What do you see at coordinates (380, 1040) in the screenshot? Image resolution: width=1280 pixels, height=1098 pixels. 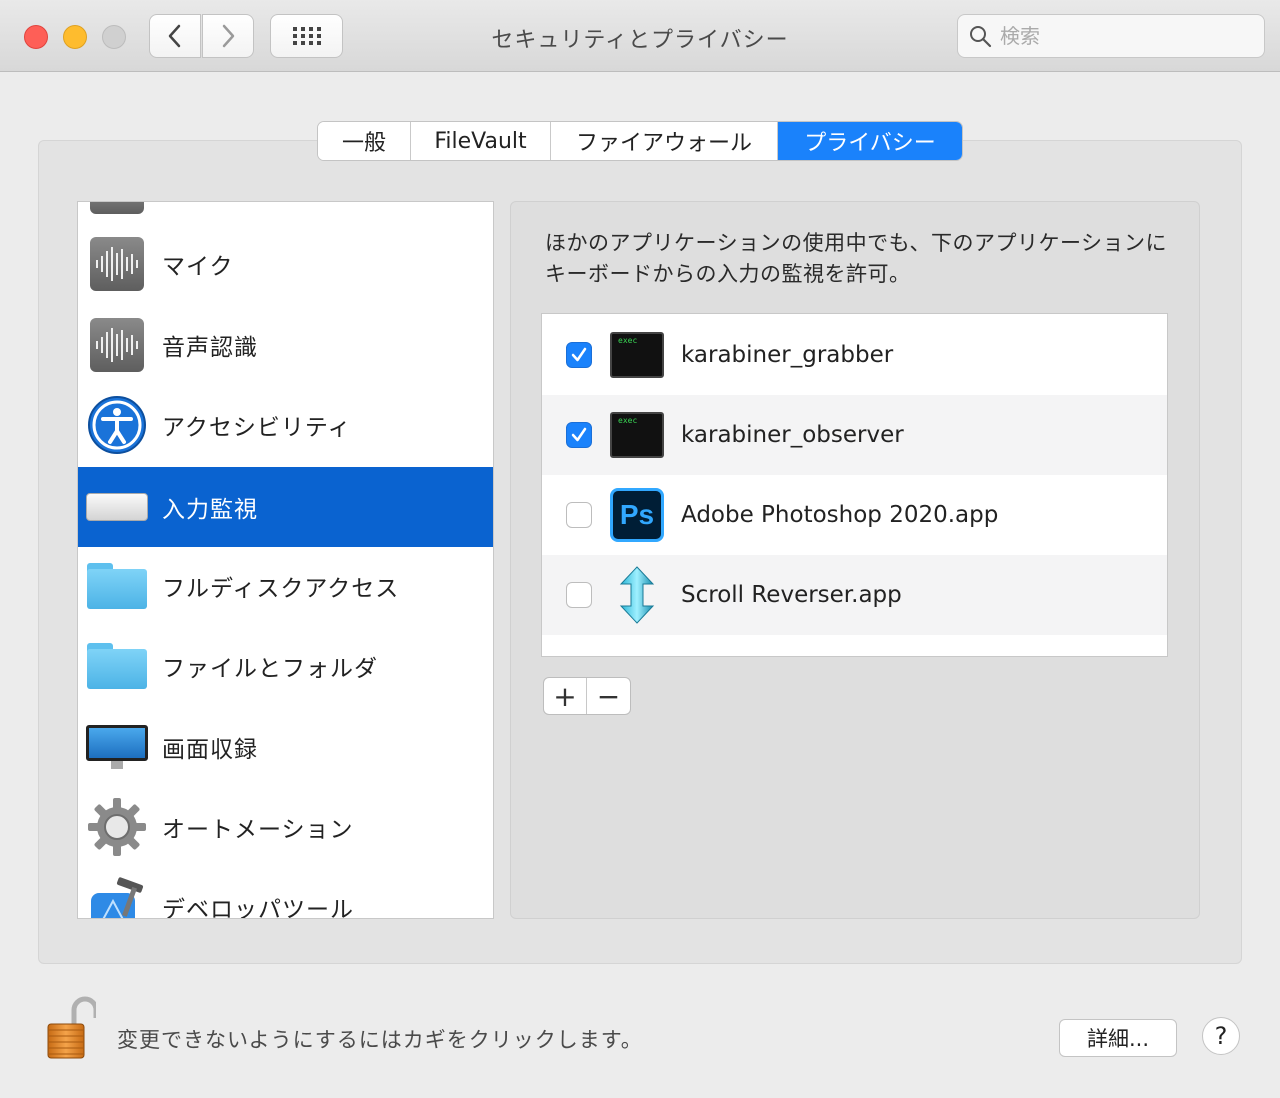 I see `lock-instruction-text: 変更できないようにするにはカギをクリックします。` at bounding box center [380, 1040].